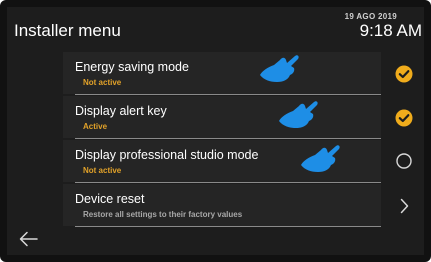  Describe the element at coordinates (390, 30) in the screenshot. I see `clock-time: 9:18 AM` at that location.